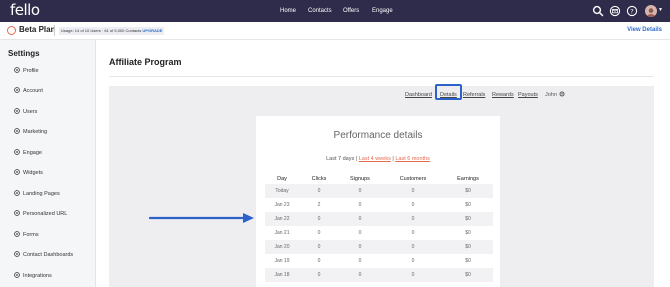 The height and width of the screenshot is (287, 670). What do you see at coordinates (31, 235) in the screenshot?
I see `sidebar-item-label: Forms` at bounding box center [31, 235].